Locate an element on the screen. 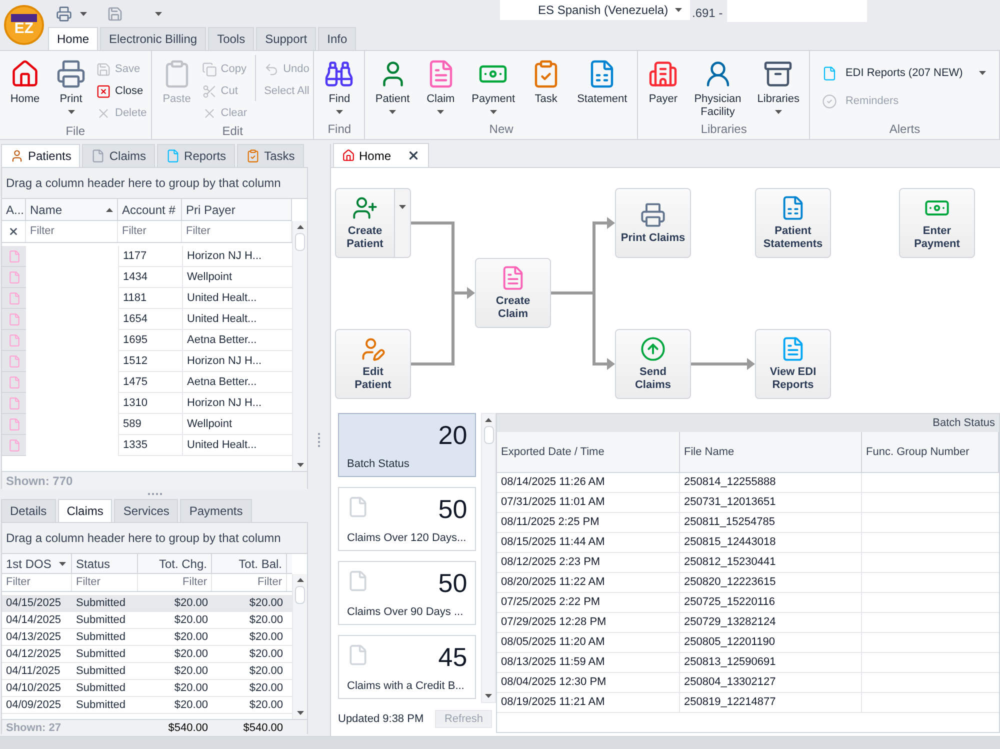 The width and height of the screenshot is (1000, 749). ribbon-button: Payer is located at coordinates (663, 80).